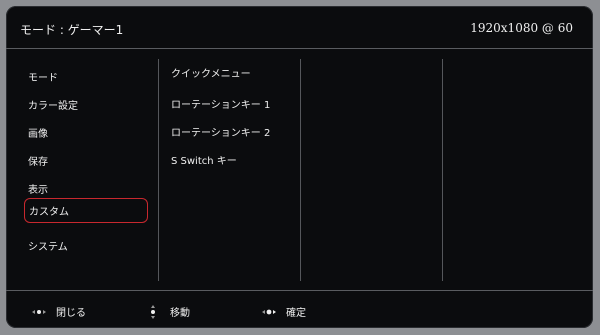 This screenshot has height=335, width=600. I want to click on close-hint: 閉じる, so click(59, 311).